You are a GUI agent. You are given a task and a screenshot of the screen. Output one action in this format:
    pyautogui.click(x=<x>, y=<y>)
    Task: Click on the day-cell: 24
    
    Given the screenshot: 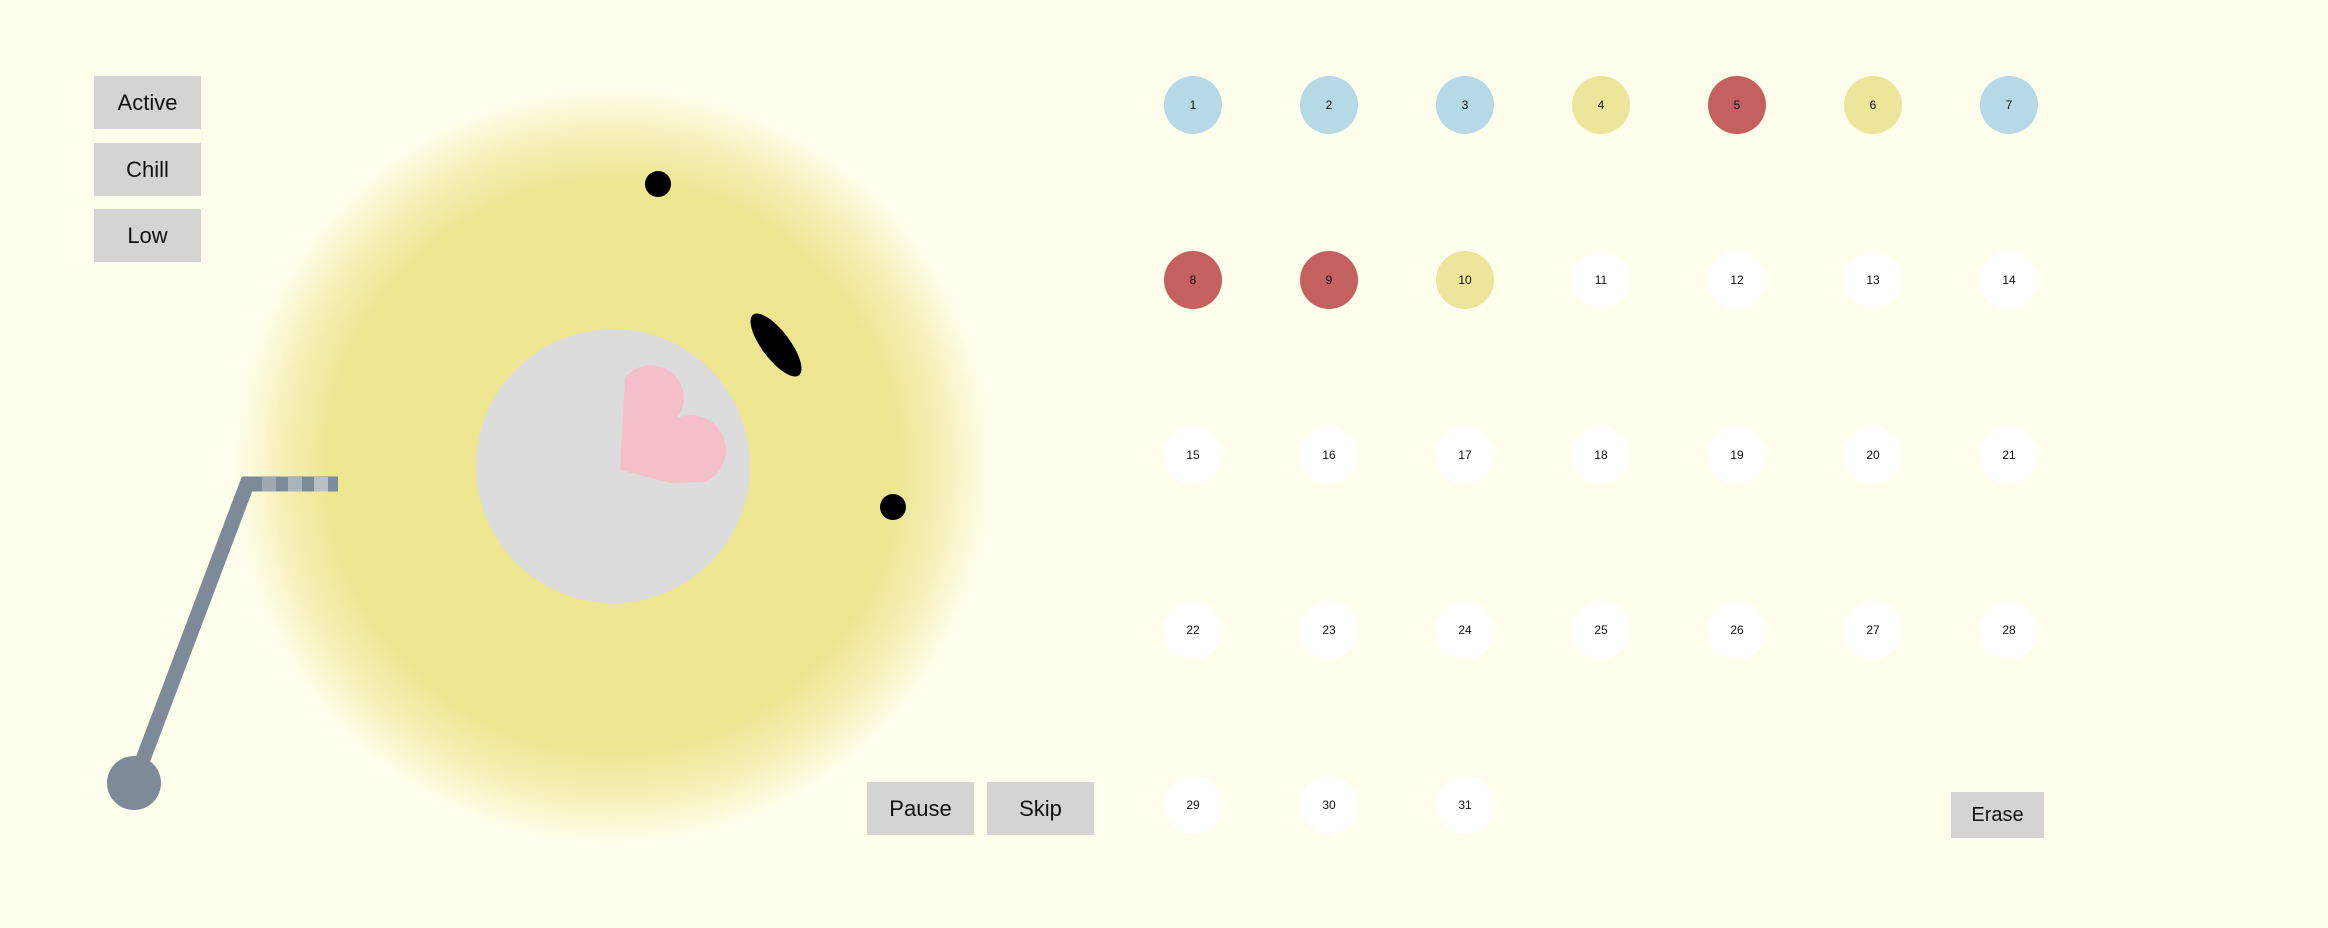 What is the action you would take?
    pyautogui.click(x=1465, y=630)
    